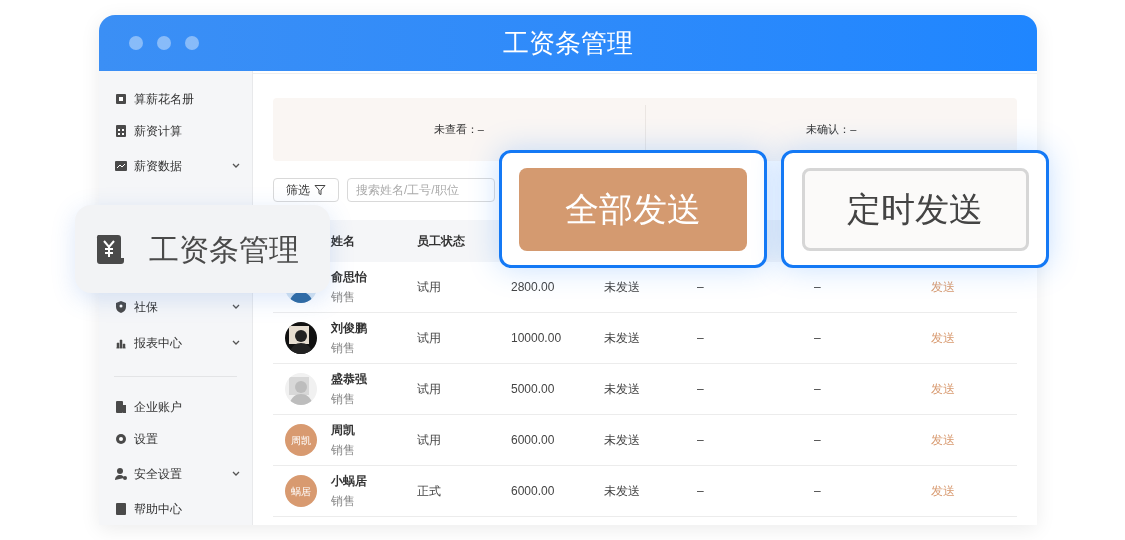 The width and height of the screenshot is (1125, 540). I want to click on bar-chart-icon, so click(121, 343).